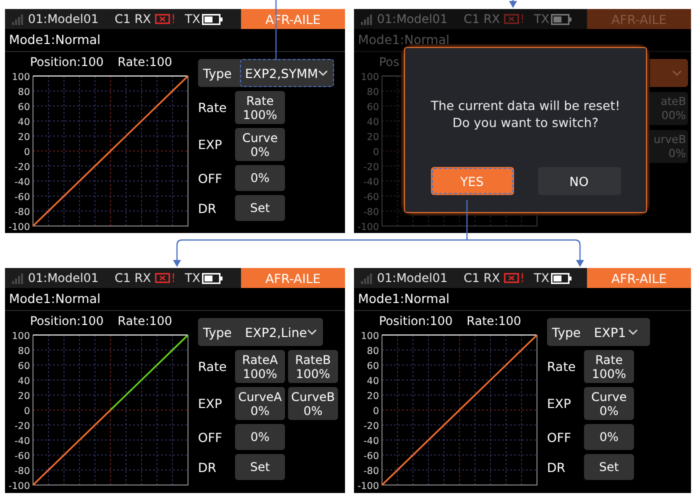 This screenshot has width=692, height=500. Describe the element at coordinates (313, 366) in the screenshot. I see `value-button: RateB 100%` at that location.